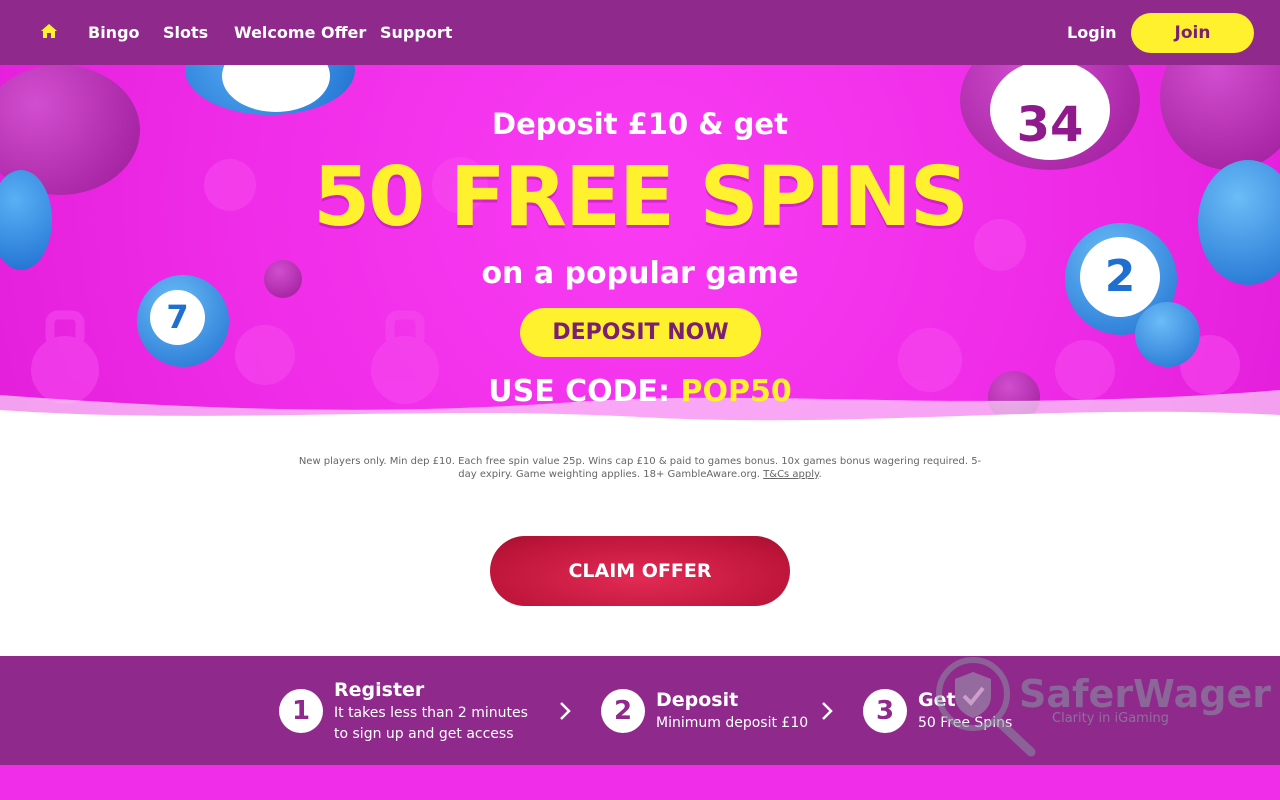  Describe the element at coordinates (49, 31) in the screenshot. I see `home-icon` at that location.